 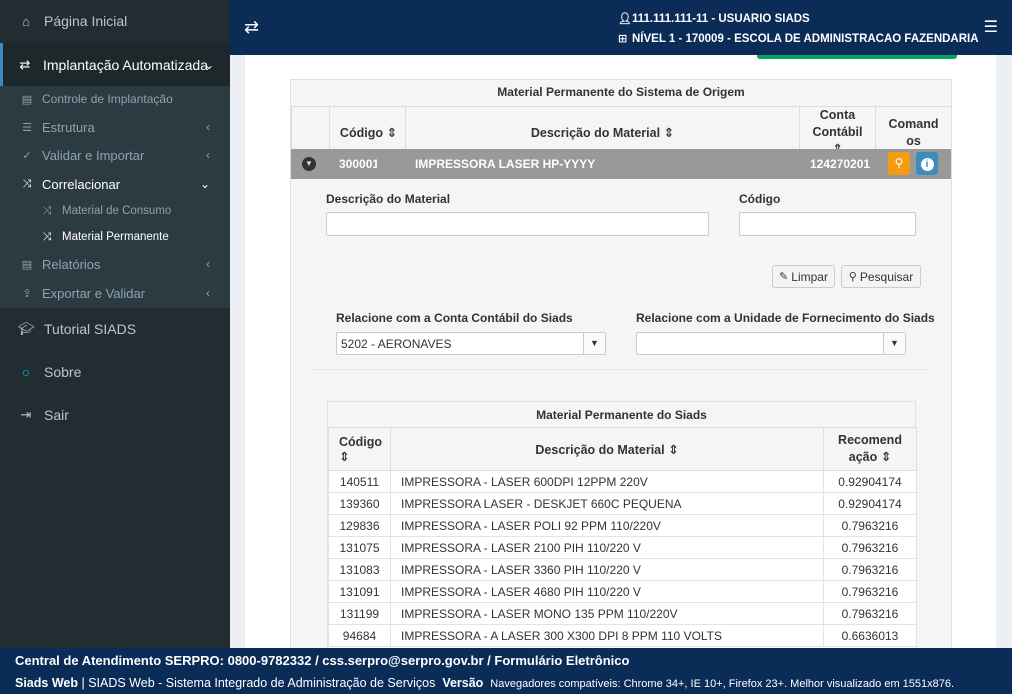 I want to click on sidebar-item-controle: ▤ Controle de Implantação, so click(x=115, y=99).